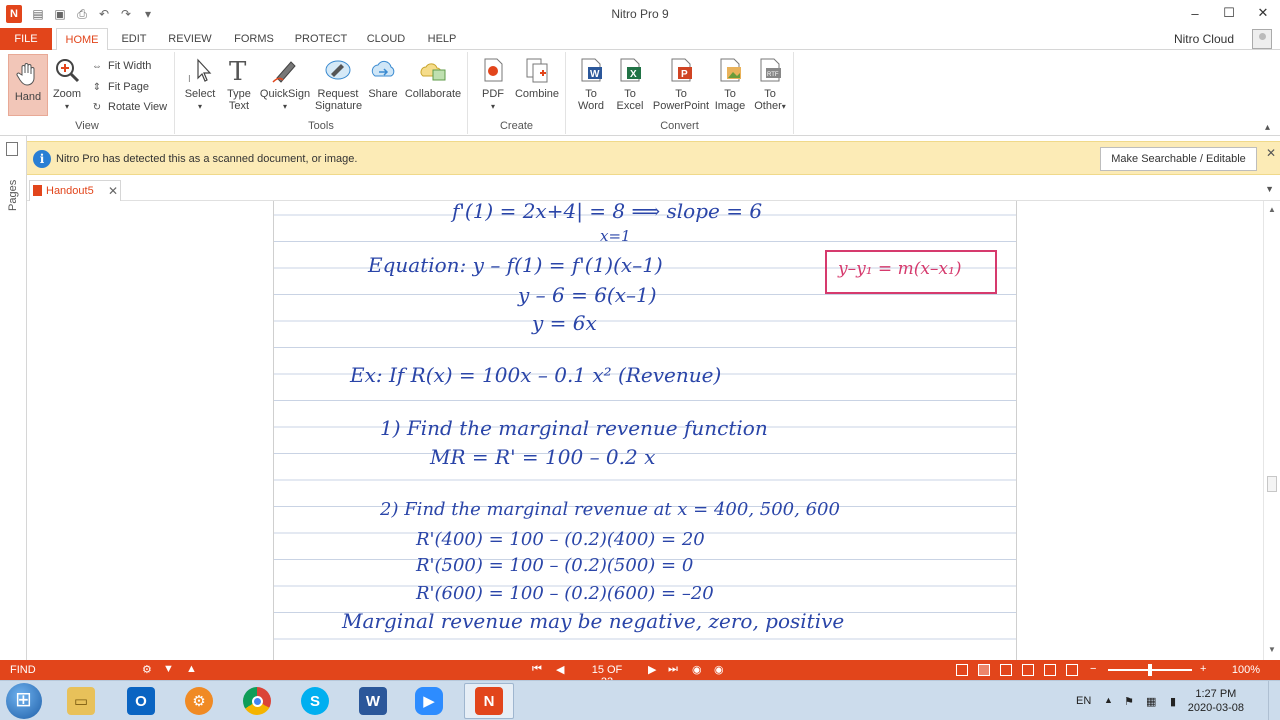 The width and height of the screenshot is (1280, 720). What do you see at coordinates (574, 428) in the screenshot?
I see `handwritten-line: 1) Find the marginal revenue function` at bounding box center [574, 428].